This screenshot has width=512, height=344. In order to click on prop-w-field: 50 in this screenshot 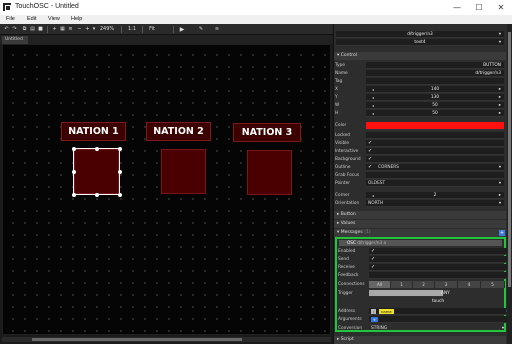, I will do `click(435, 105)`.